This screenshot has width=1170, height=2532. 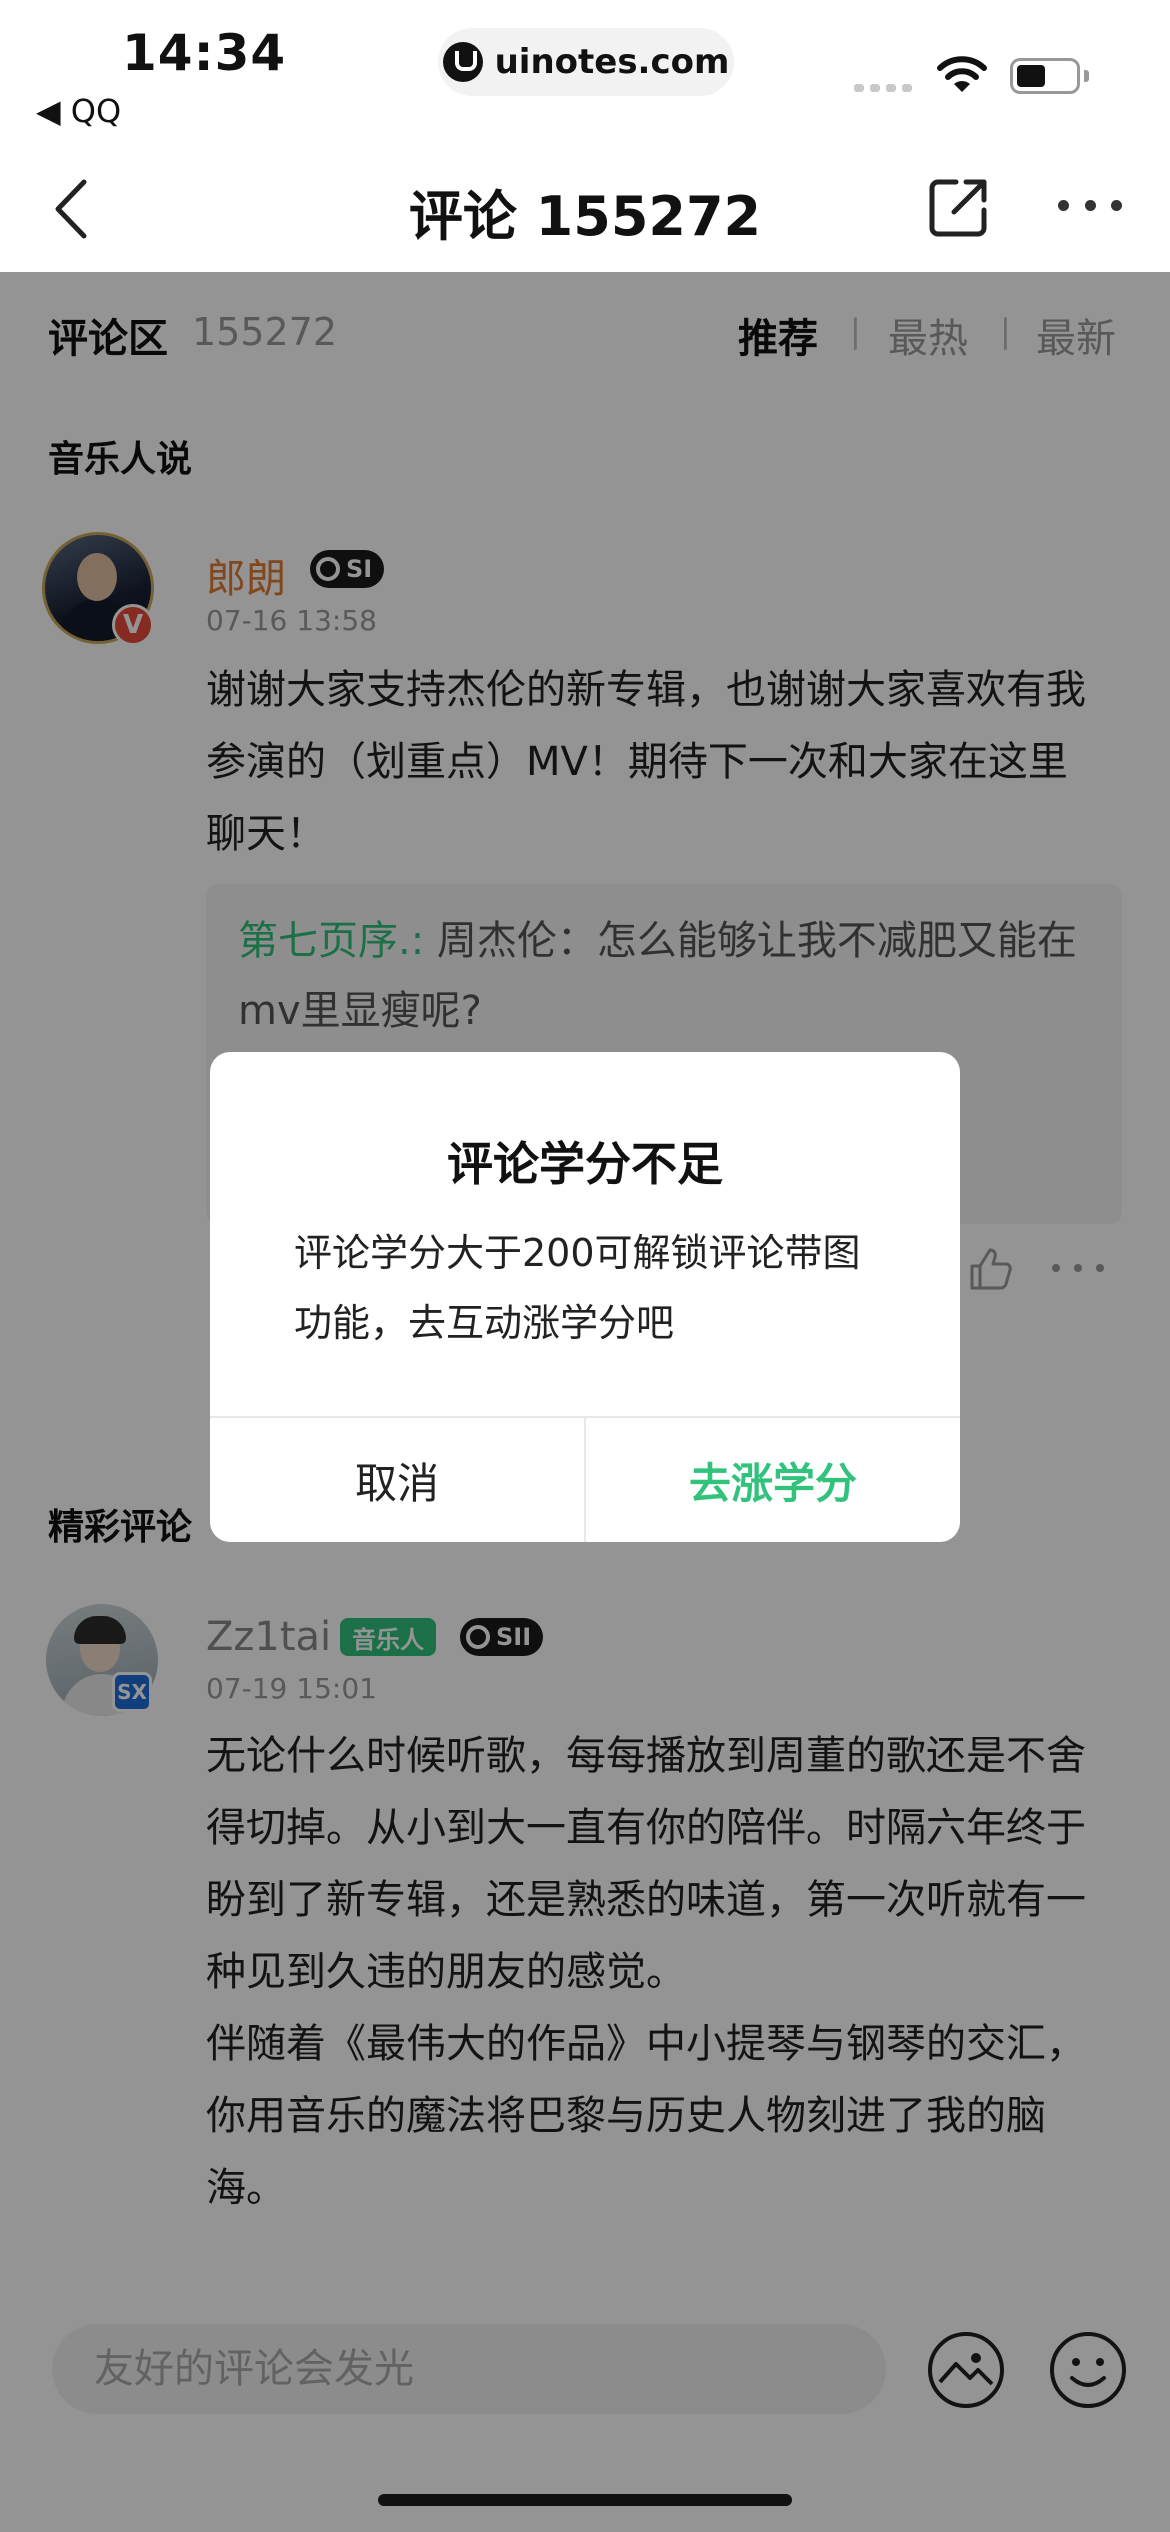 I want to click on home-indicator, so click(x=585, y=2500).